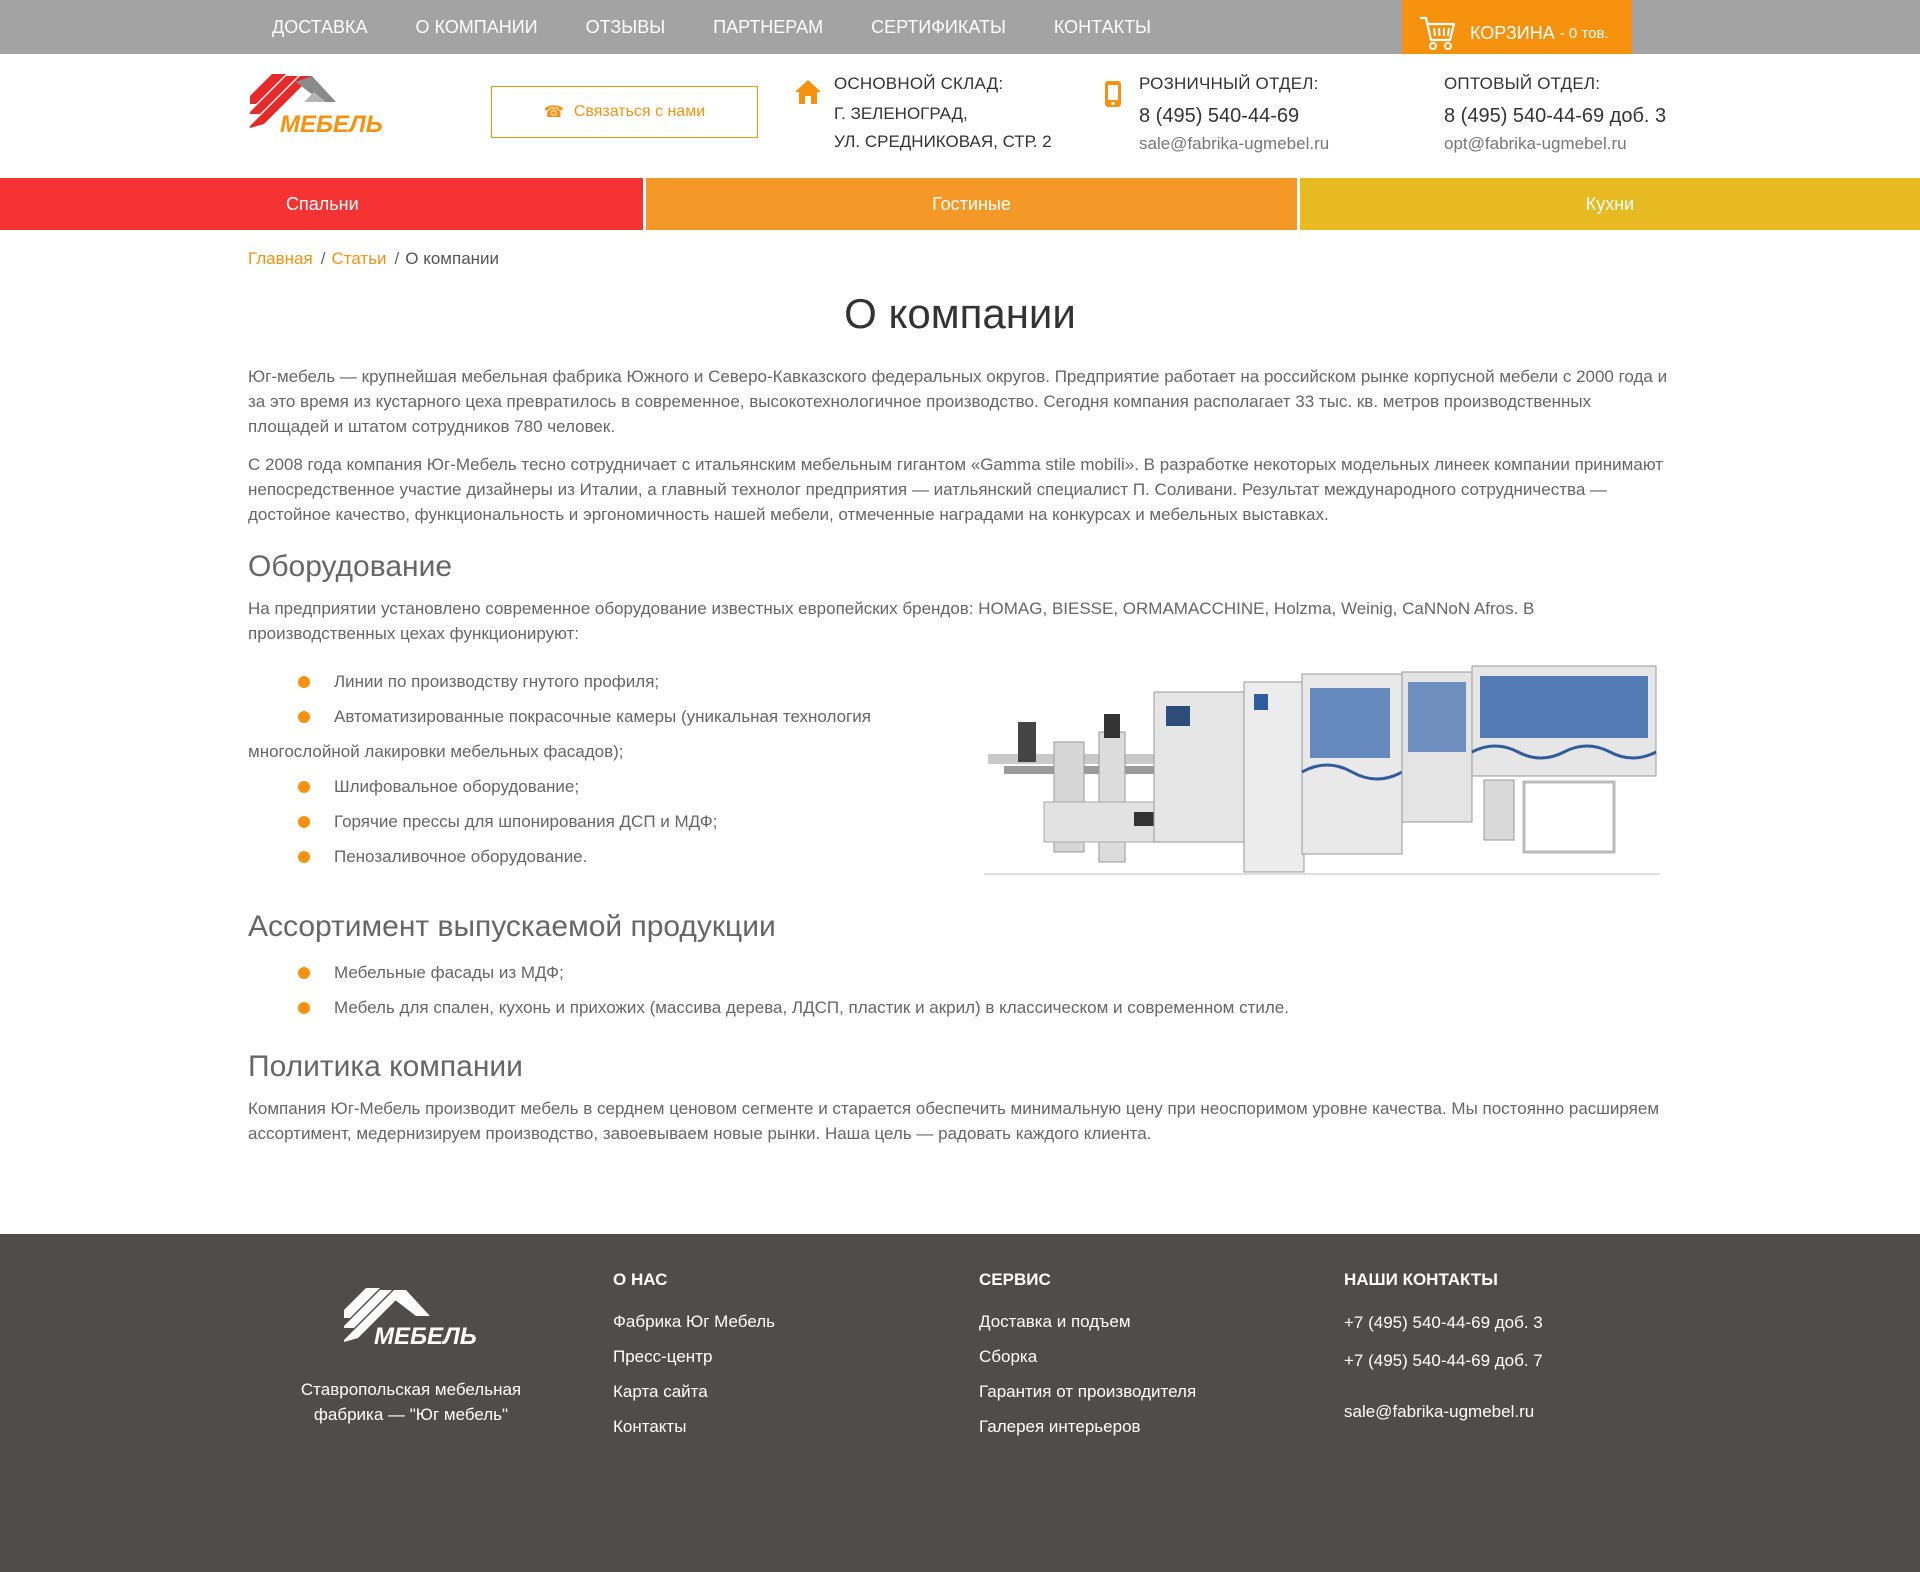 The width and height of the screenshot is (1920, 1572). Describe the element at coordinates (358, 258) in the screenshot. I see `breadcrumb-articles: Статьи` at that location.